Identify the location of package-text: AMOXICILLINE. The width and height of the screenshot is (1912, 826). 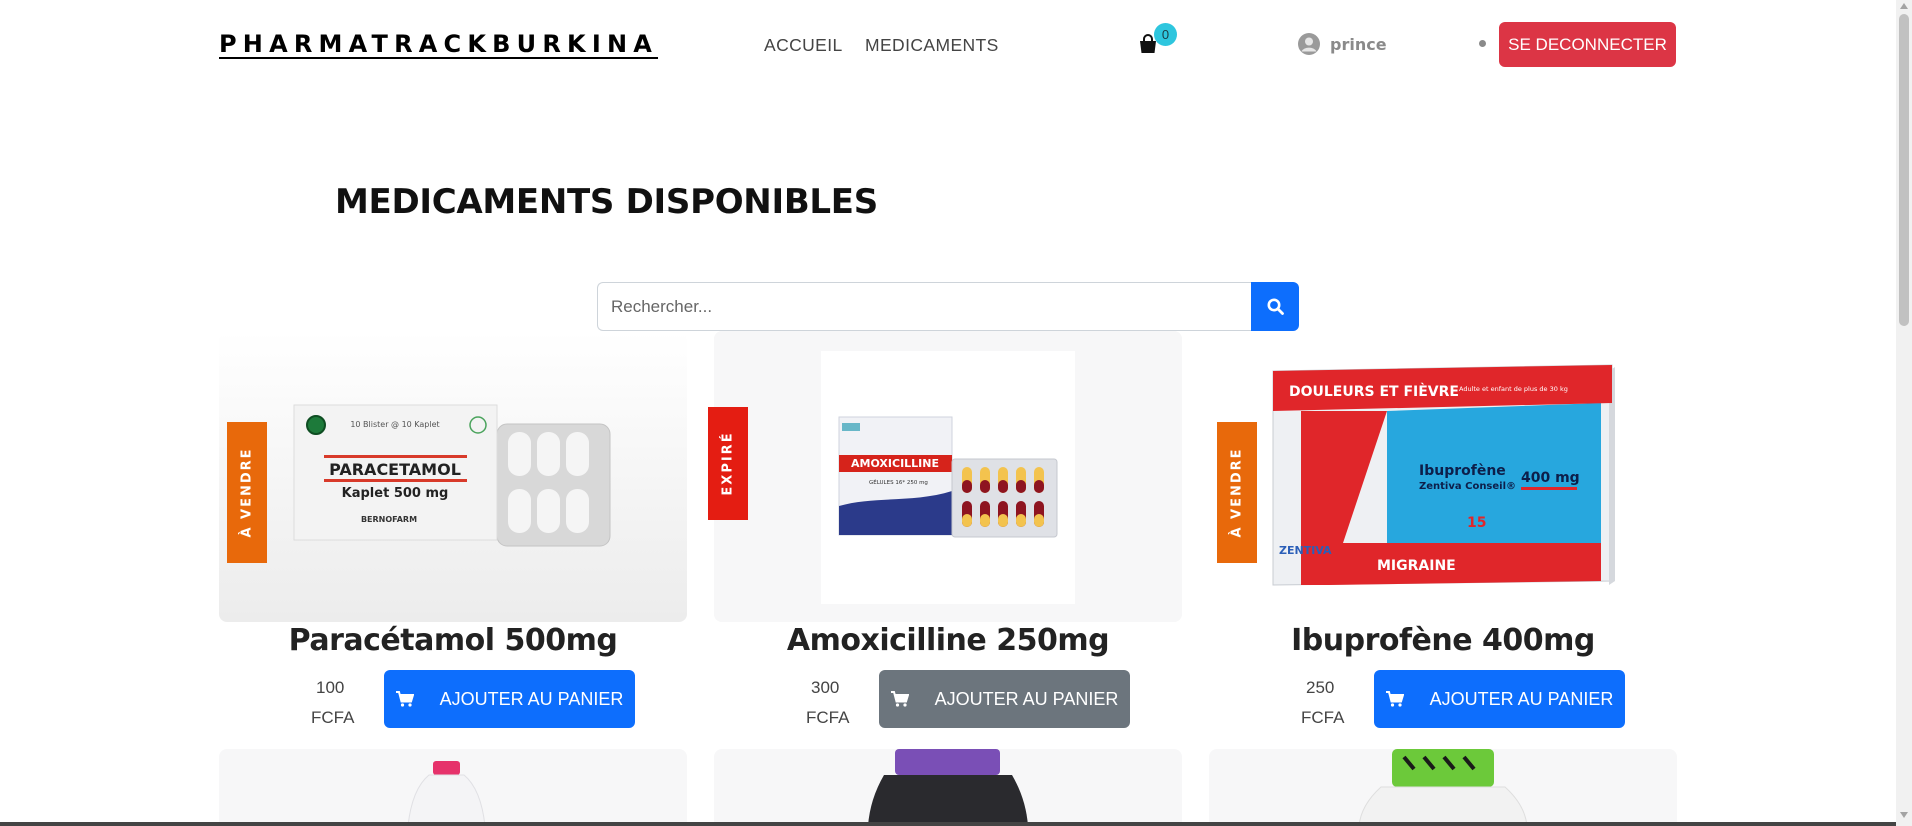
(895, 463).